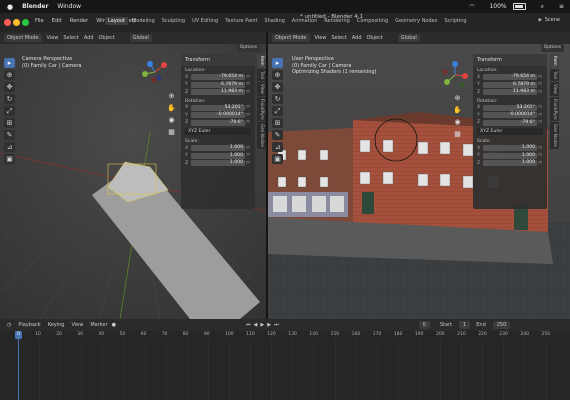 The image size is (570, 400). I want to click on next-key-icon: ▶, so click(269, 325).